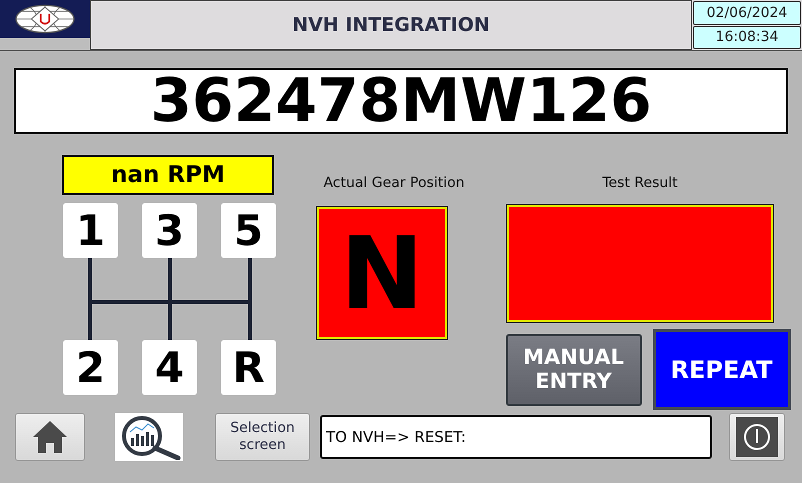 Image resolution: width=802 pixels, height=483 pixels. Describe the element at coordinates (382, 273) in the screenshot. I see `gear-position-display: N` at that location.